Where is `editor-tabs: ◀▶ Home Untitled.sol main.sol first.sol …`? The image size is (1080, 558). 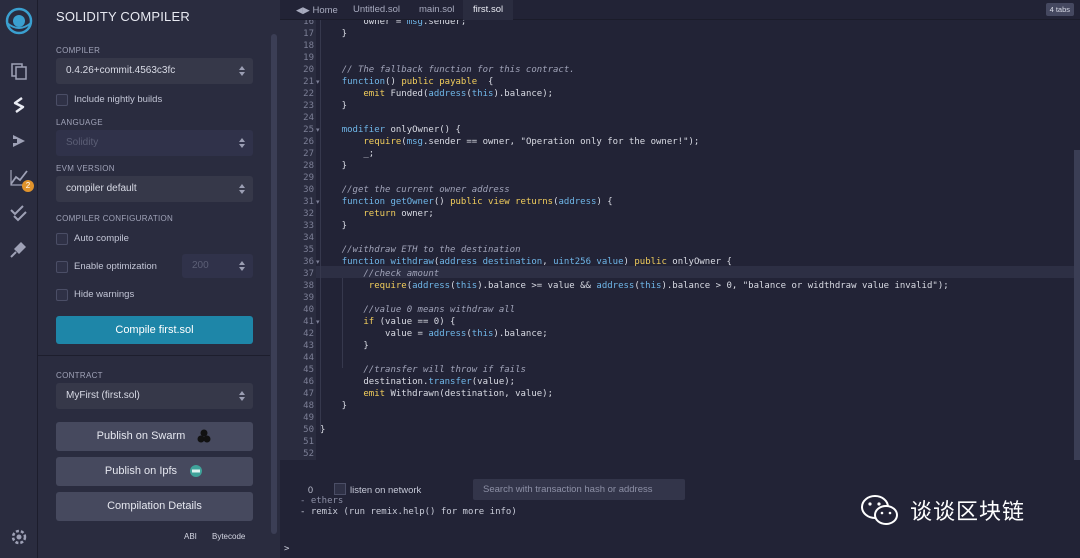 editor-tabs: ◀▶ Home Untitled.sol main.sol first.sol … is located at coordinates (680, 10).